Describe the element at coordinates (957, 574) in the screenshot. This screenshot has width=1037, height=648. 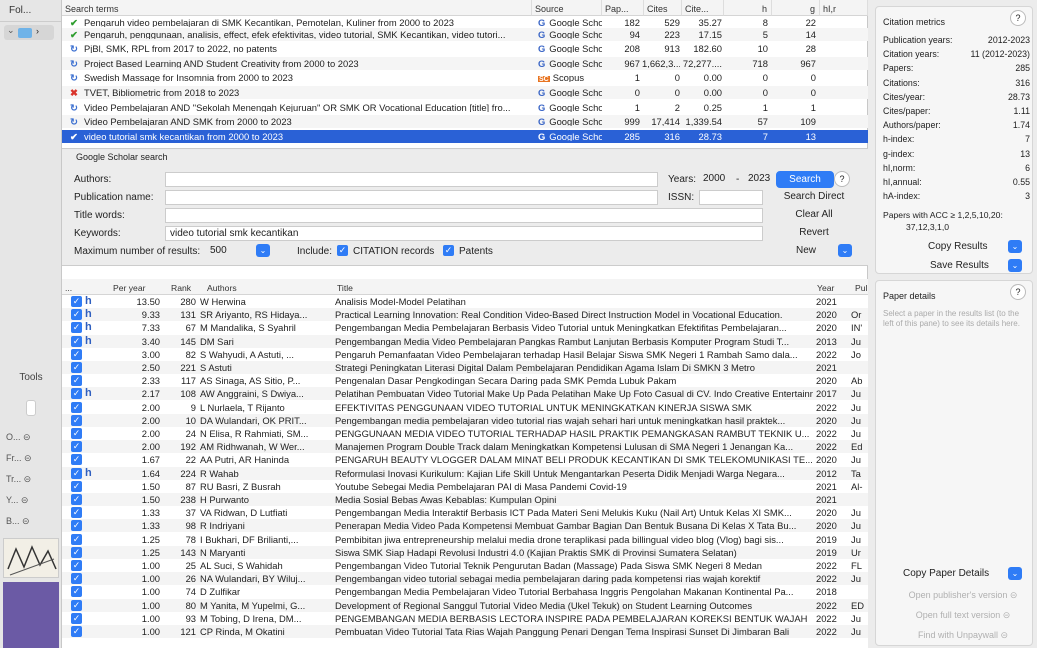
I see `copy-paper-details-button: Copy Paper Details ⌄` at that location.